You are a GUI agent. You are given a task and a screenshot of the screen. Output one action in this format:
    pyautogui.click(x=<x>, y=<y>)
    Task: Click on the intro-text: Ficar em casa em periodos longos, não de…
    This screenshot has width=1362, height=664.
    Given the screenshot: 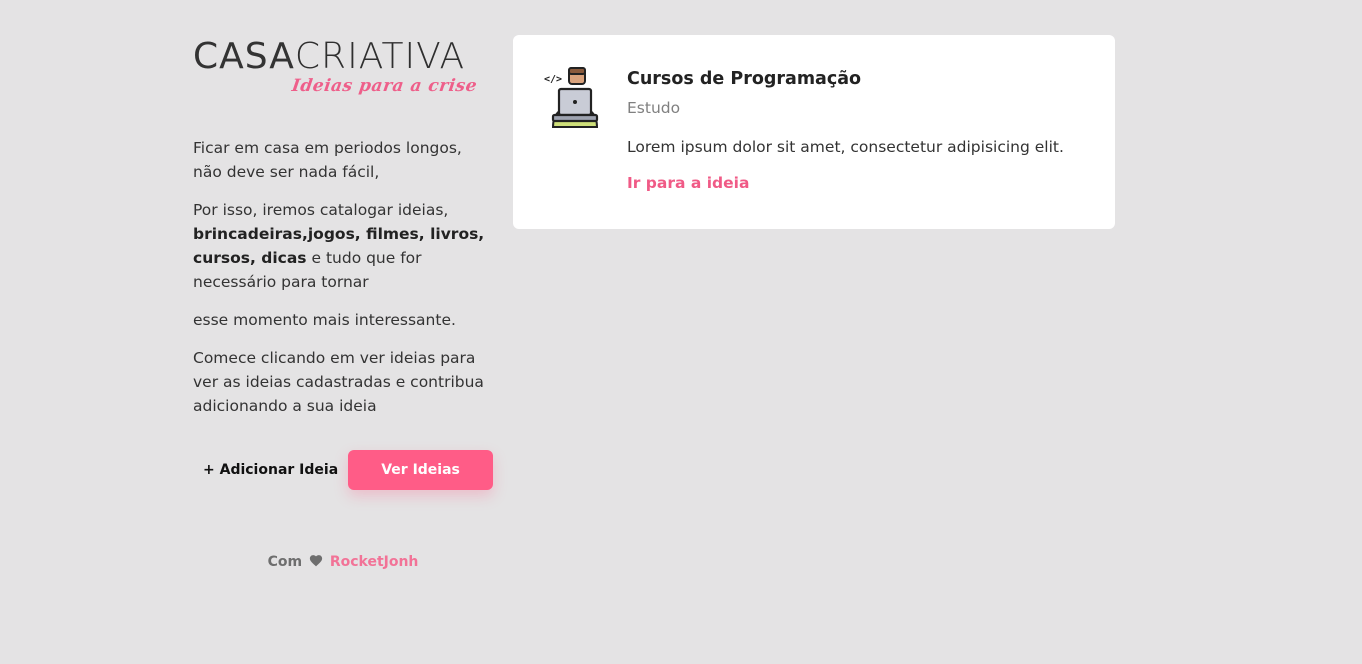 What is the action you would take?
    pyautogui.click(x=343, y=277)
    